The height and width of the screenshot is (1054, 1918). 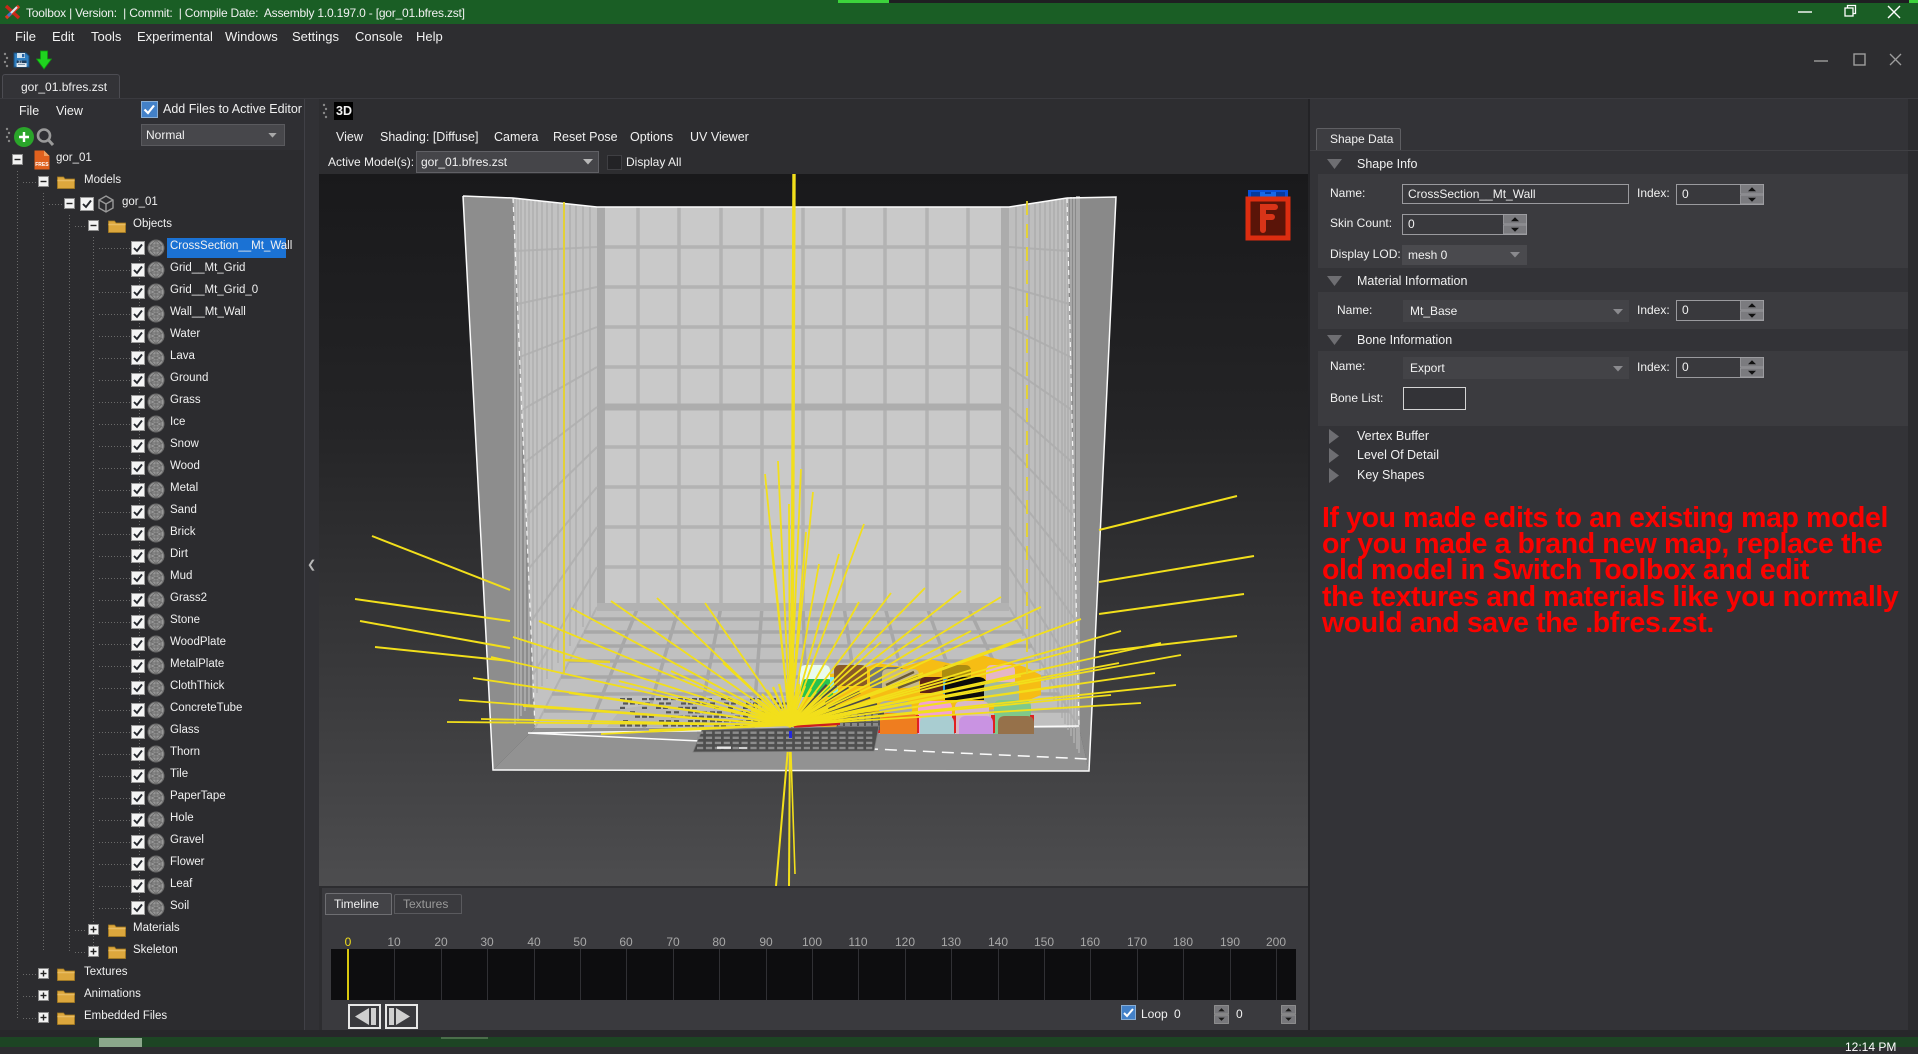 I want to click on svg-text: 31, so click(x=20, y=62).